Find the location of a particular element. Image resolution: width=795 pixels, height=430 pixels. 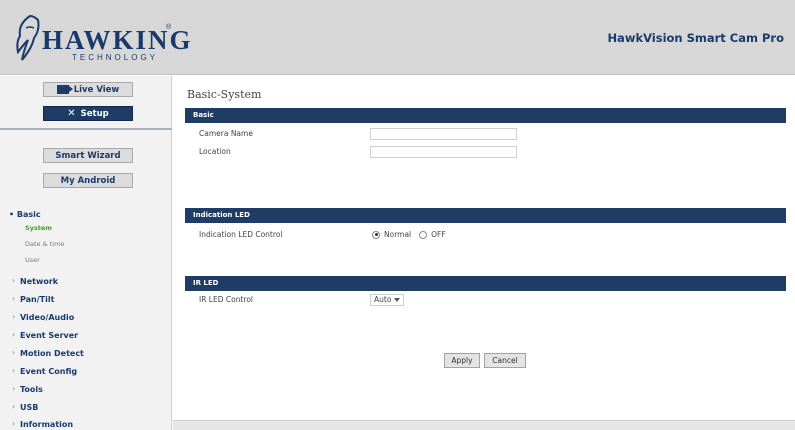

sidebar-item-pan-tilt: Pan/Tilt is located at coordinates (33, 299).